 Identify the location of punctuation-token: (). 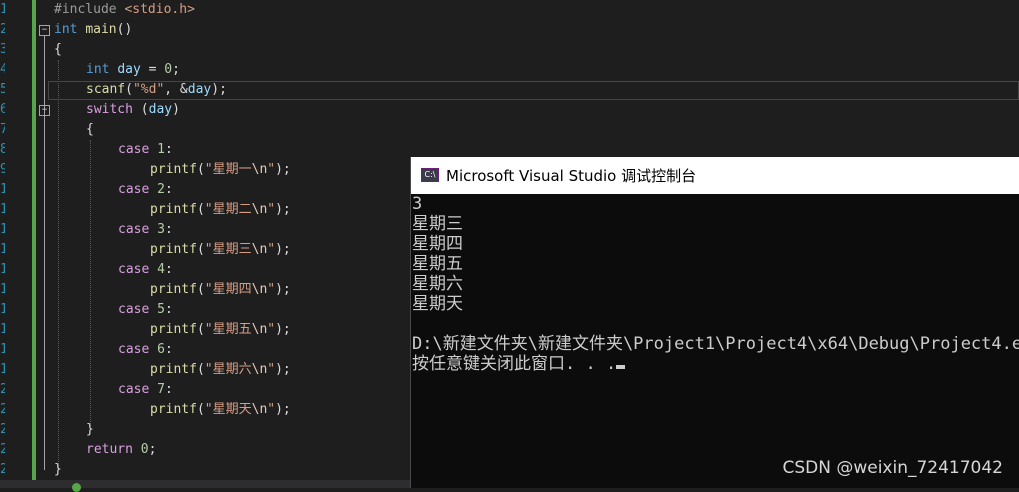
(124, 29).